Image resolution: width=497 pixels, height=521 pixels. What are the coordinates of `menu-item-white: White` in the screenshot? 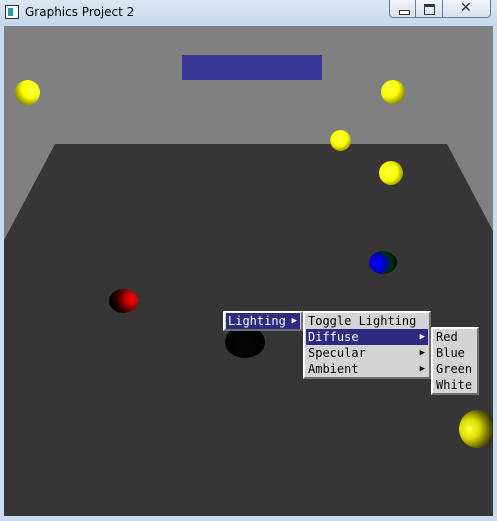 It's located at (455, 385).